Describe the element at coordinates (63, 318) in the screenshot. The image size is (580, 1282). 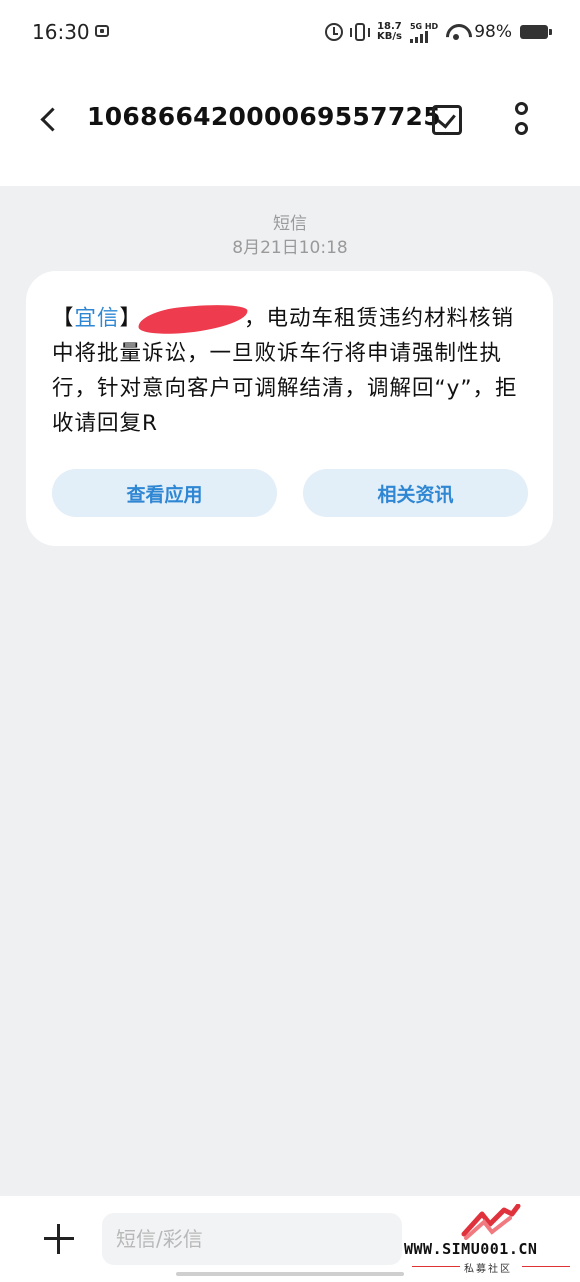
I see `bracket-open: 【` at that location.